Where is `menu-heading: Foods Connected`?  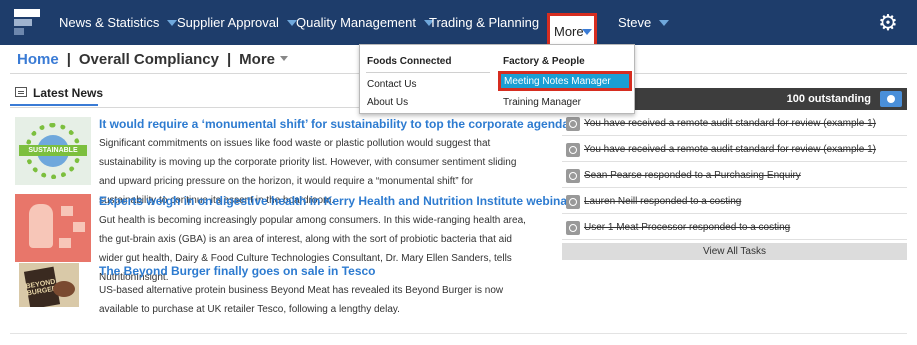 menu-heading: Foods Connected is located at coordinates (409, 61).